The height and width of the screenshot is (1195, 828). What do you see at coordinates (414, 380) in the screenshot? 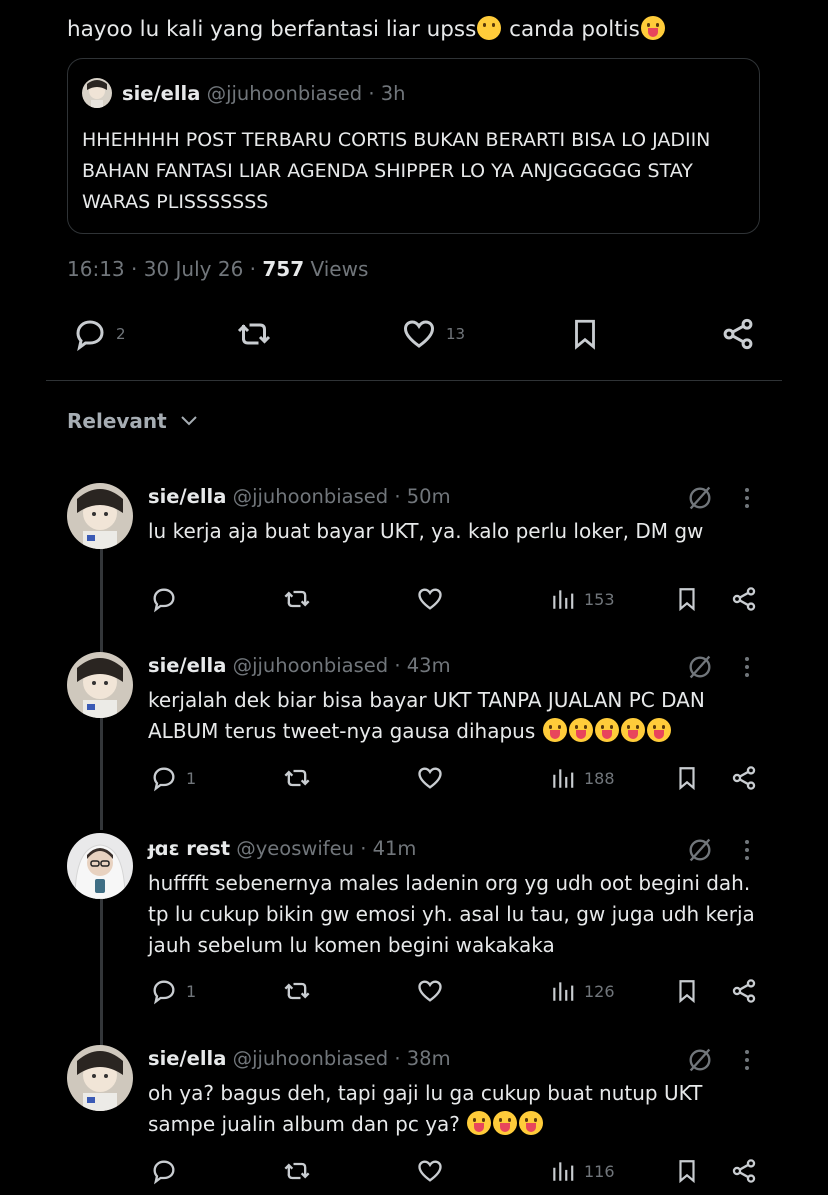
I see `divider` at bounding box center [414, 380].